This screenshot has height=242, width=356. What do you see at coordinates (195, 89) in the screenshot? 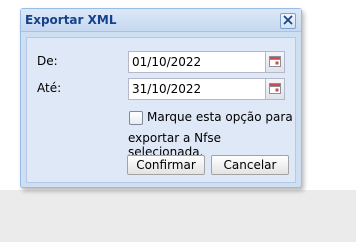
I see `to-date-input` at bounding box center [195, 89].